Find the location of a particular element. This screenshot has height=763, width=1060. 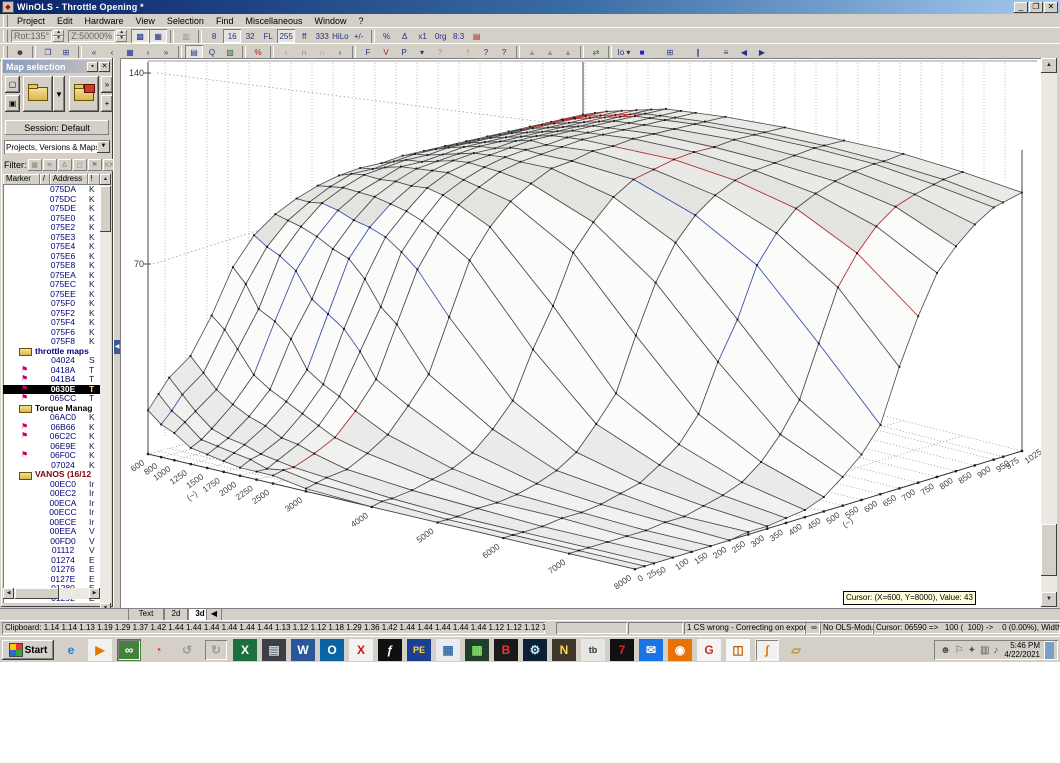

user-icon: ☻ is located at coordinates (20, 52).